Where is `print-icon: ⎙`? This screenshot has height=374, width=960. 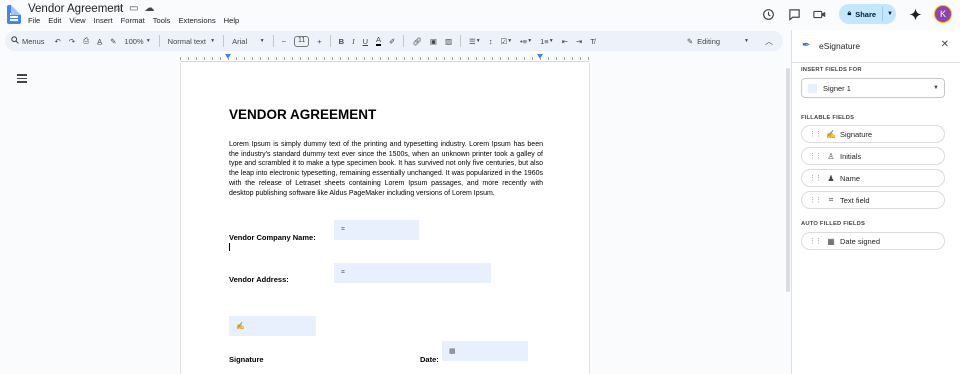 print-icon: ⎙ is located at coordinates (86, 41).